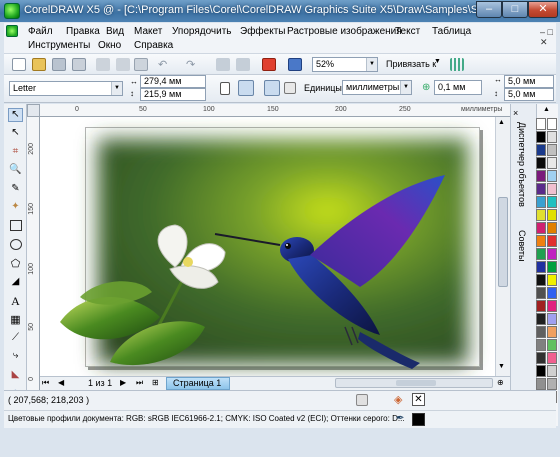  I want to click on copy-icon, so click(123, 64).